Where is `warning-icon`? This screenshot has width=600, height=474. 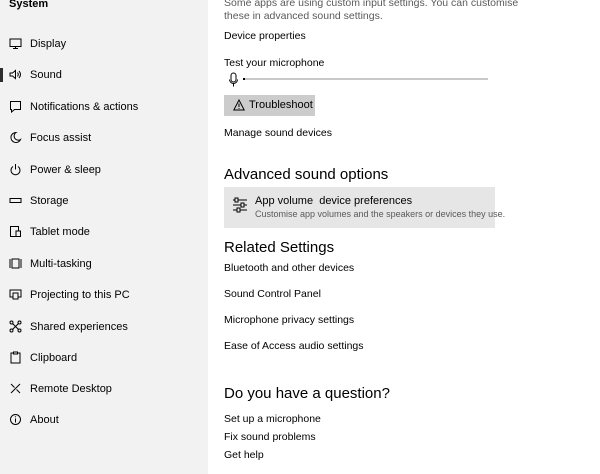 warning-icon is located at coordinates (239, 105).